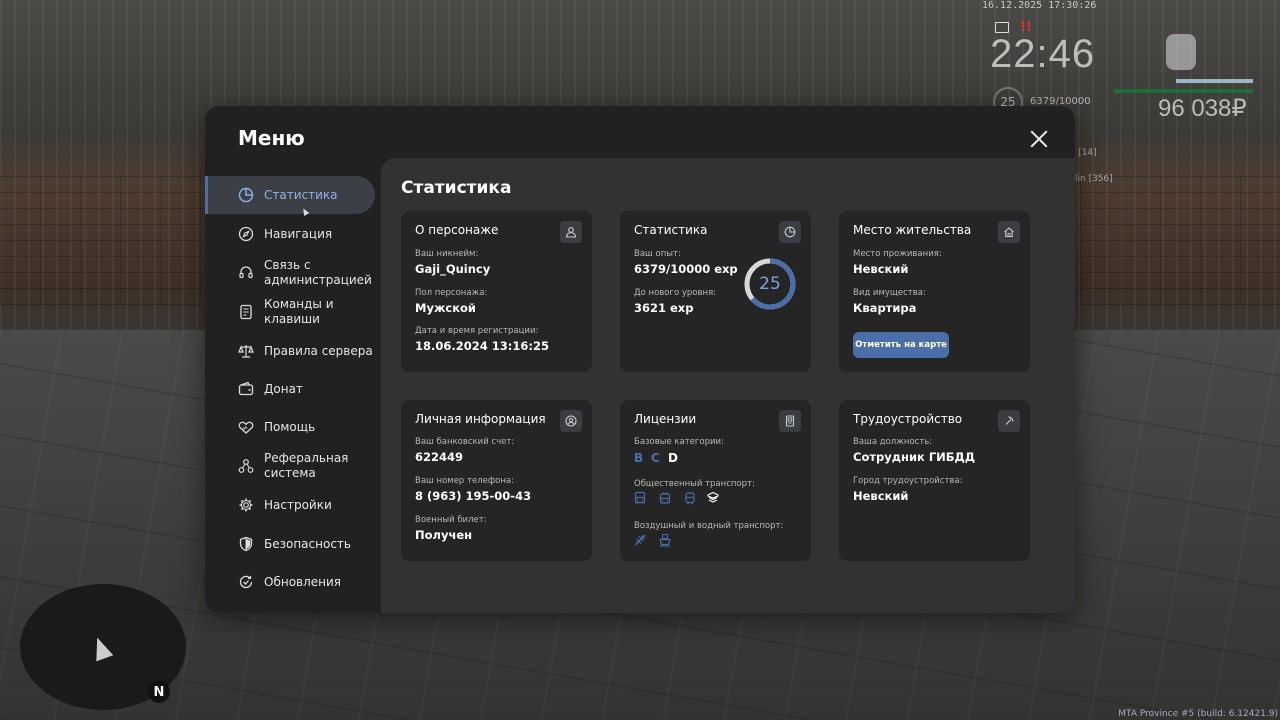  What do you see at coordinates (445, 308) in the screenshot?
I see `gender-value: Мужской` at bounding box center [445, 308].